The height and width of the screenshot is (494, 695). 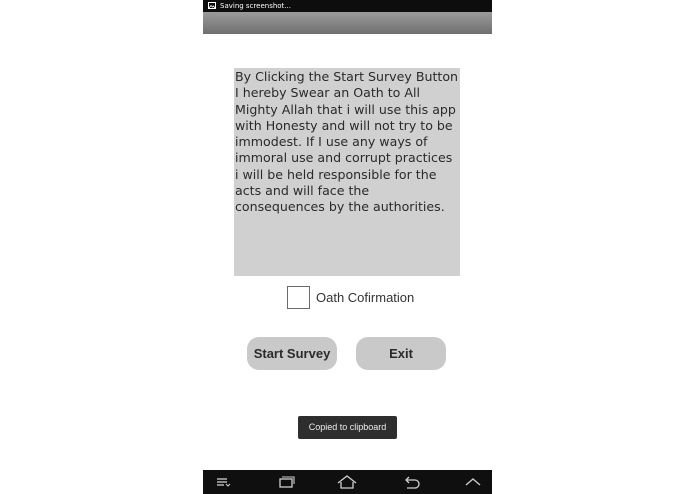 I want to click on home-icon, so click(x=350, y=482).